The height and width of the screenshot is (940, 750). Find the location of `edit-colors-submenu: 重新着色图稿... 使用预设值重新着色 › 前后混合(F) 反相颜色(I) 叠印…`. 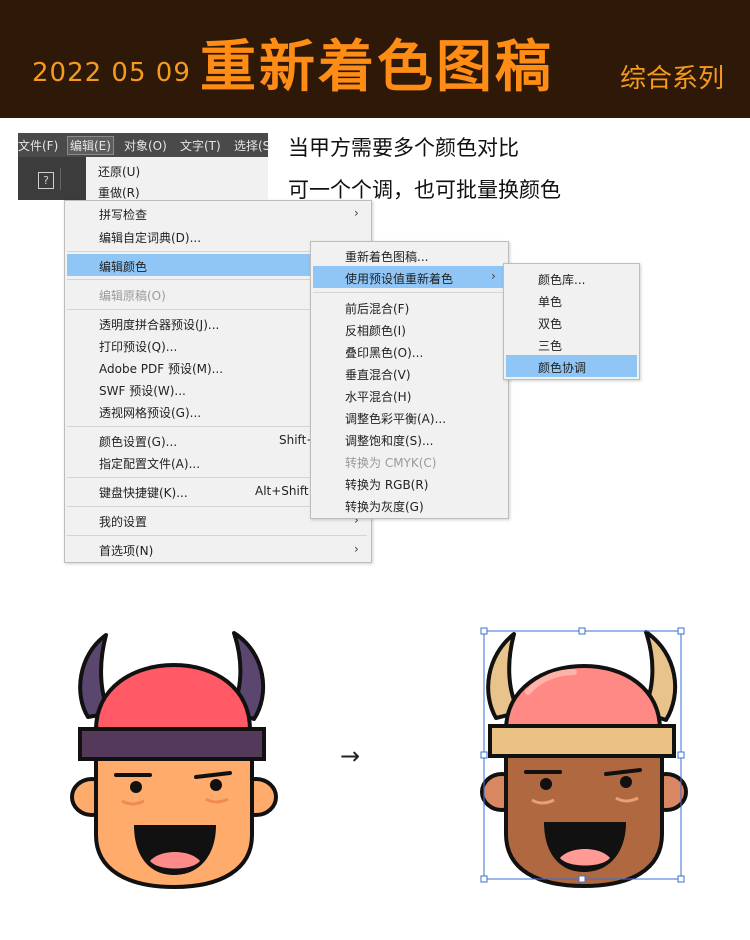

edit-colors-submenu: 重新着色图稿... 使用预设值重新着色 › 前后混合(F) 反相颜色(I) 叠印… is located at coordinates (409, 380).